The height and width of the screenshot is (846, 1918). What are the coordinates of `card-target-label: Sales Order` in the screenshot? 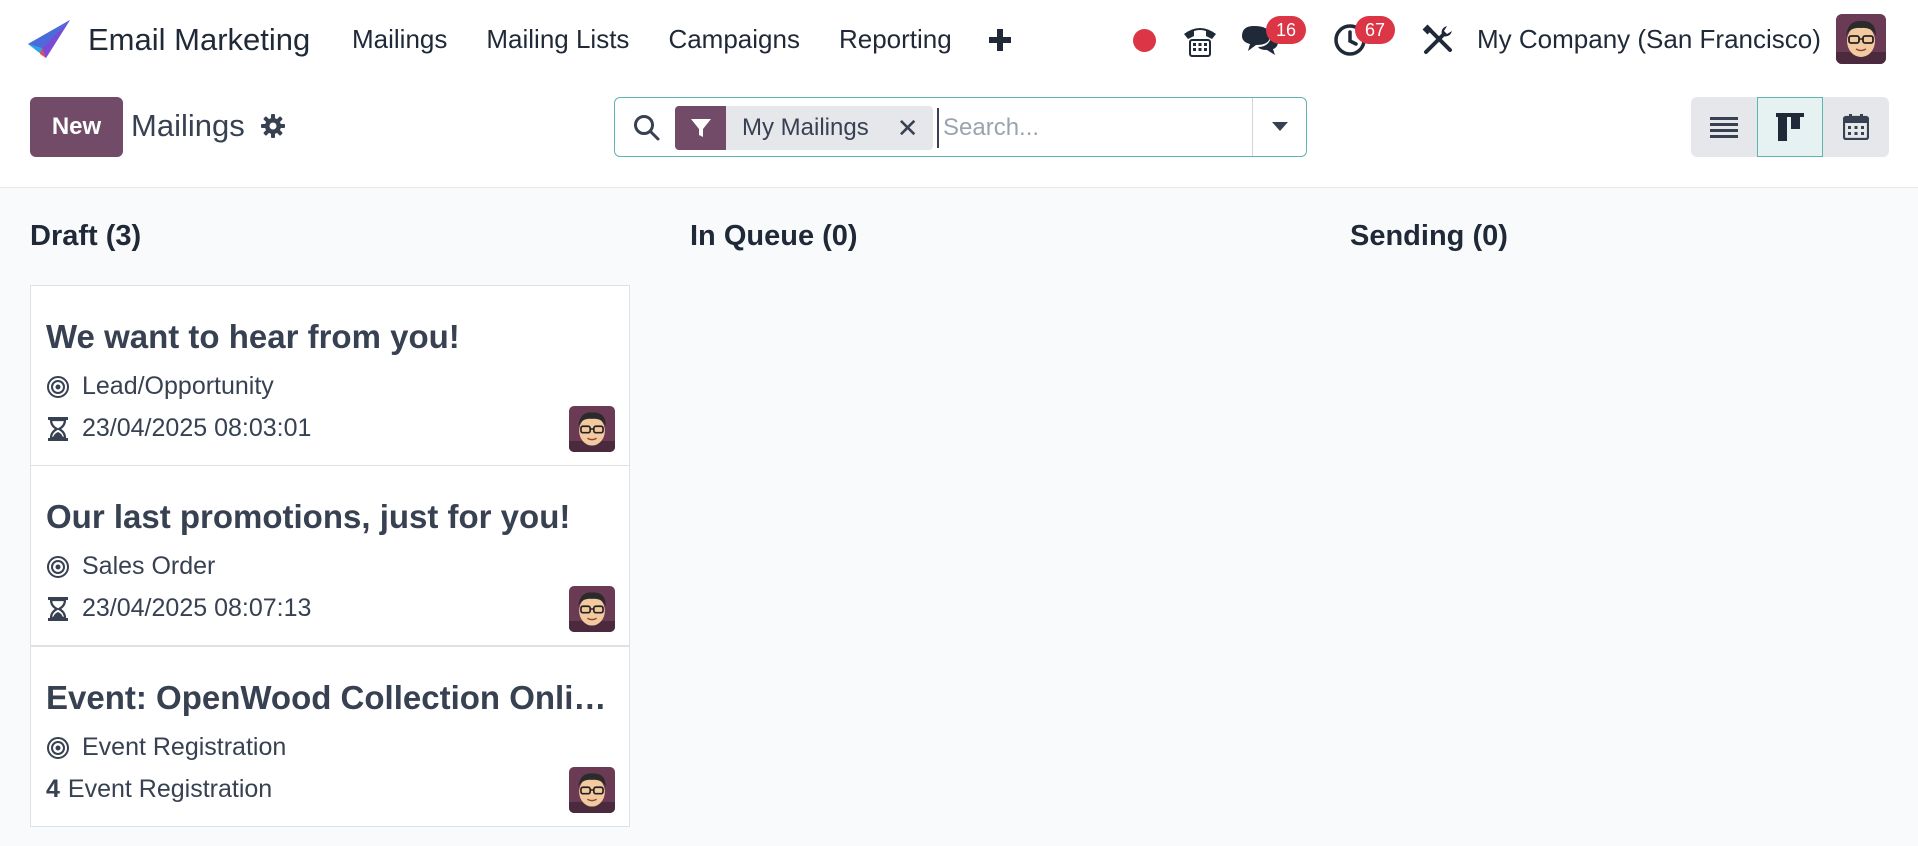 It's located at (149, 566).